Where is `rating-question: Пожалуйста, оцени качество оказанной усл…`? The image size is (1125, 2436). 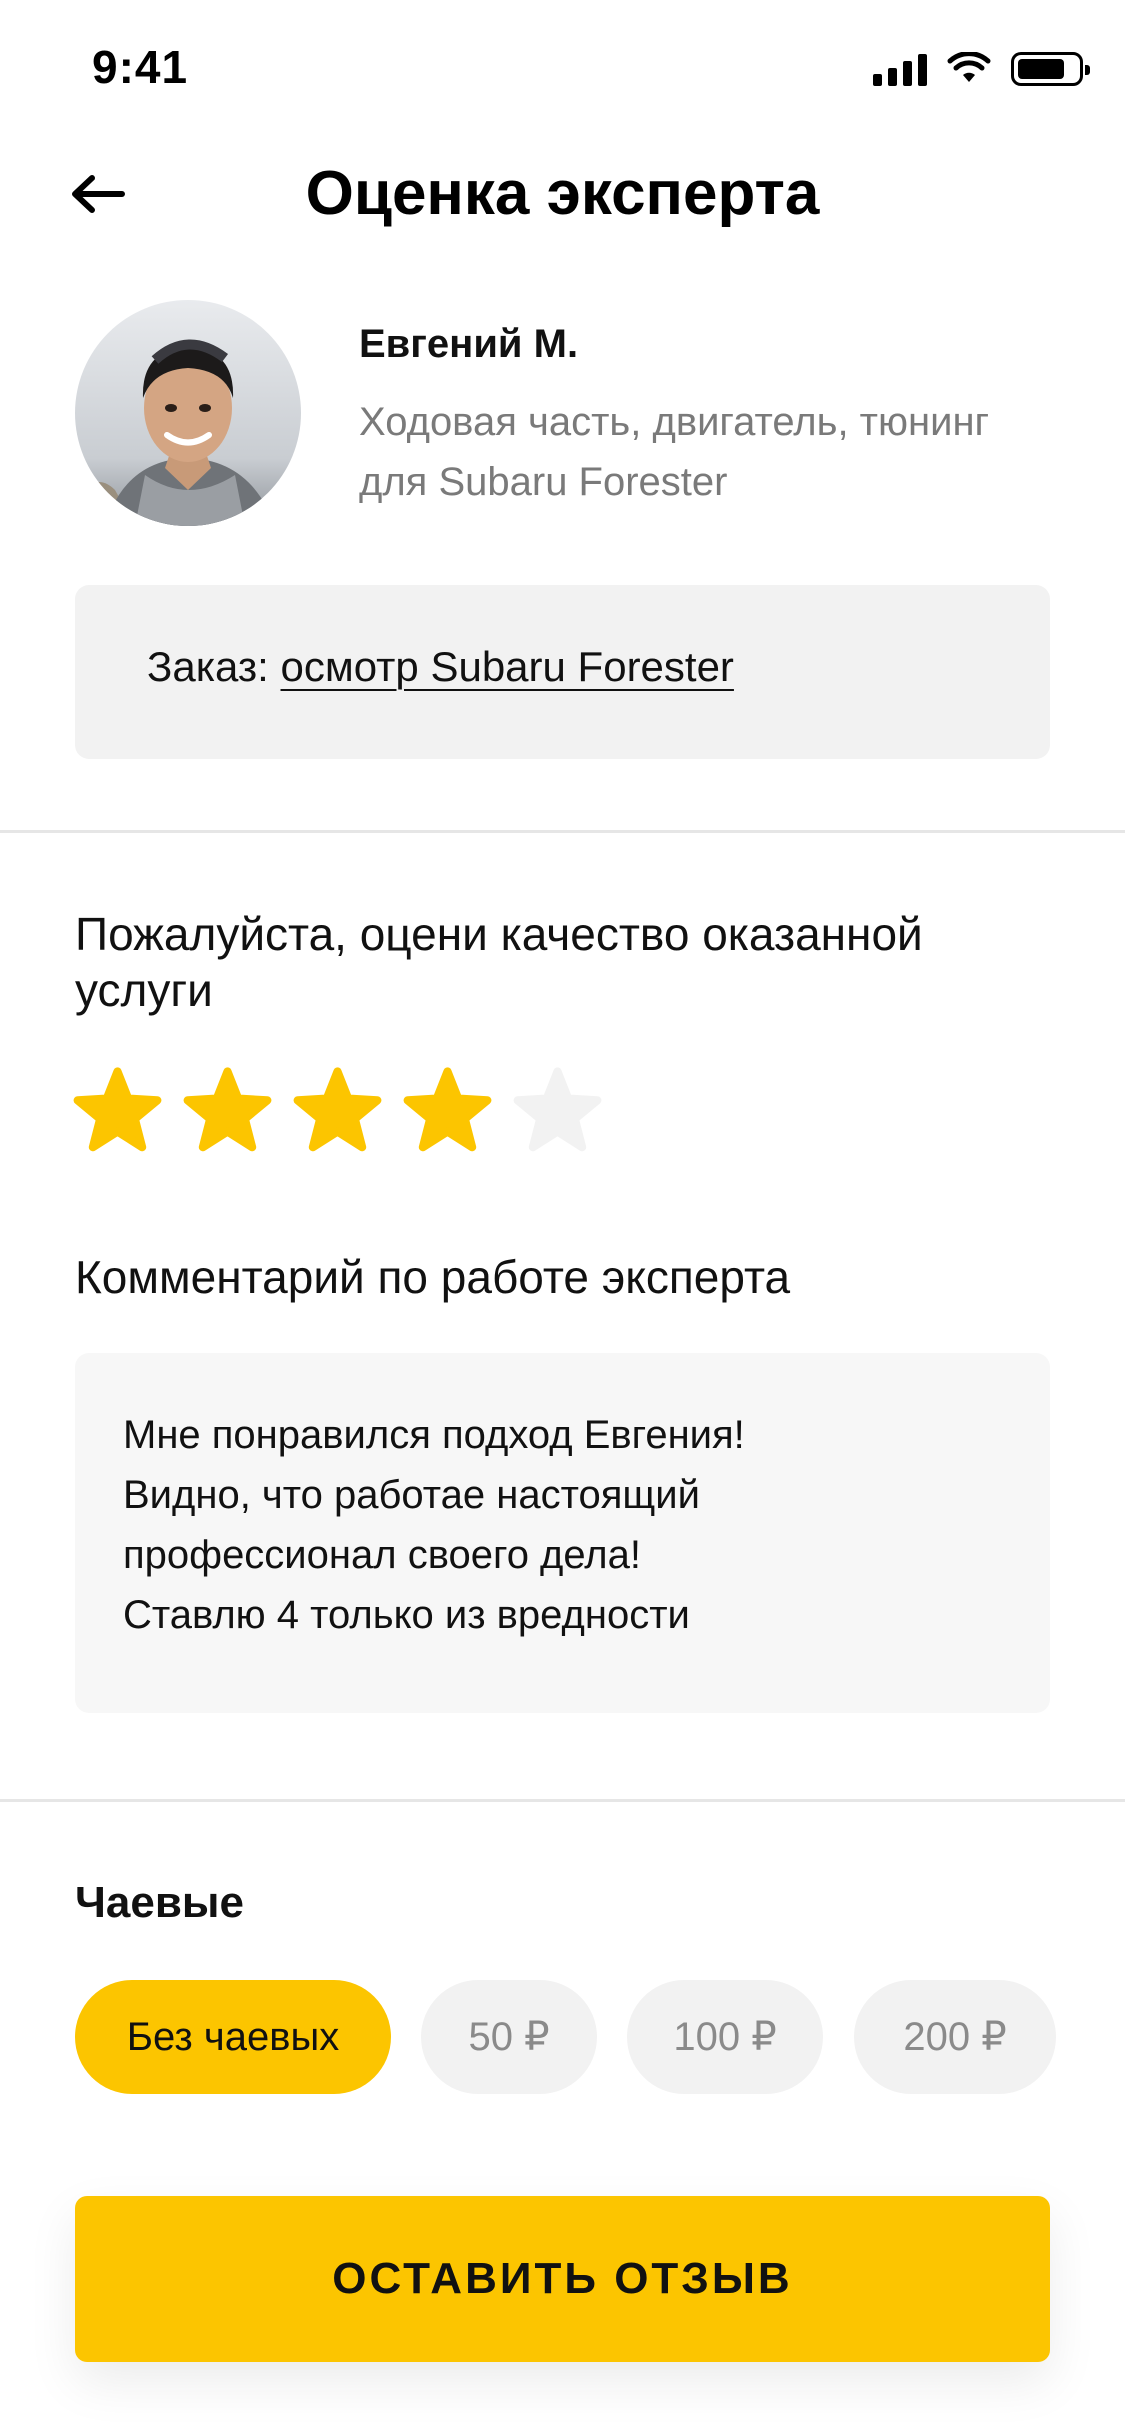
rating-question: Пожалуйста, оцени качество оказанной усл… is located at coordinates (499, 962).